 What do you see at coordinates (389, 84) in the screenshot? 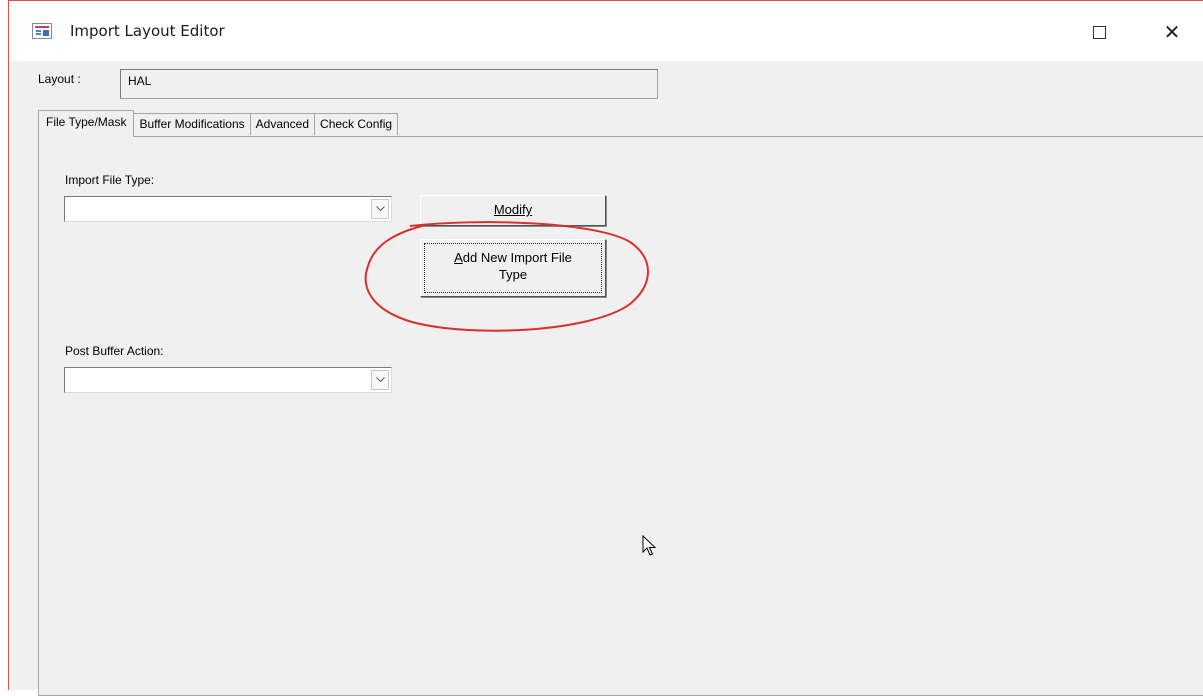
I see `layout-field: HAL` at bounding box center [389, 84].